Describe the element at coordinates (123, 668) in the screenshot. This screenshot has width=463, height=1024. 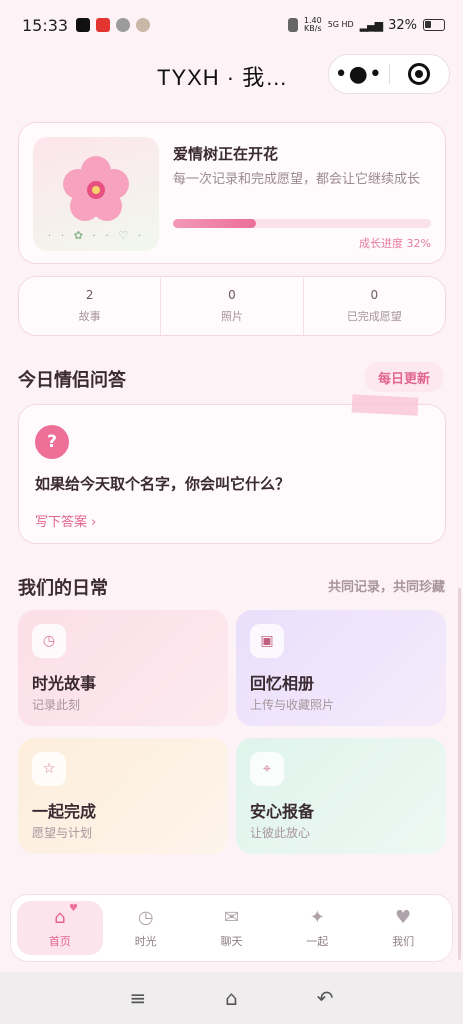
I see `tile-time-stories: ◷ 时光故事 记录此刻` at that location.